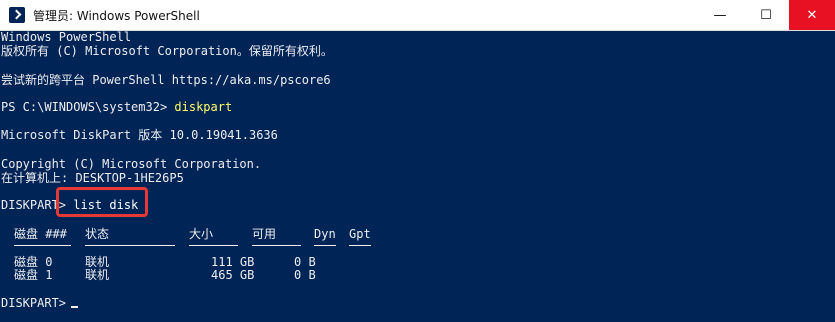 The height and width of the screenshot is (322, 835). I want to click on row-0-free: 0 B, so click(305, 262).